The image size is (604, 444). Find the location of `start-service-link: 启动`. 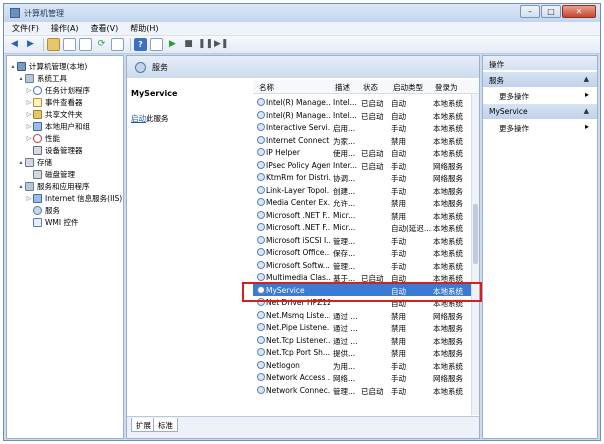

start-service-link: 启动 is located at coordinates (138, 118).